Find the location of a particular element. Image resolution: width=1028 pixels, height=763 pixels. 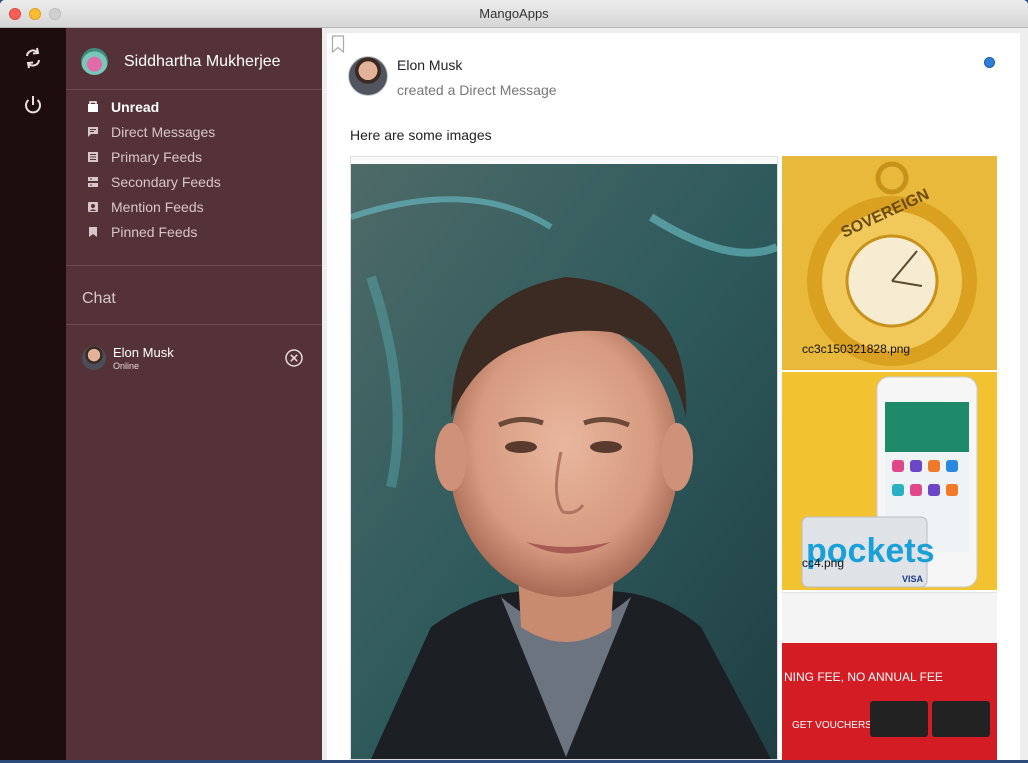

list-icon is located at coordinates (93, 157).